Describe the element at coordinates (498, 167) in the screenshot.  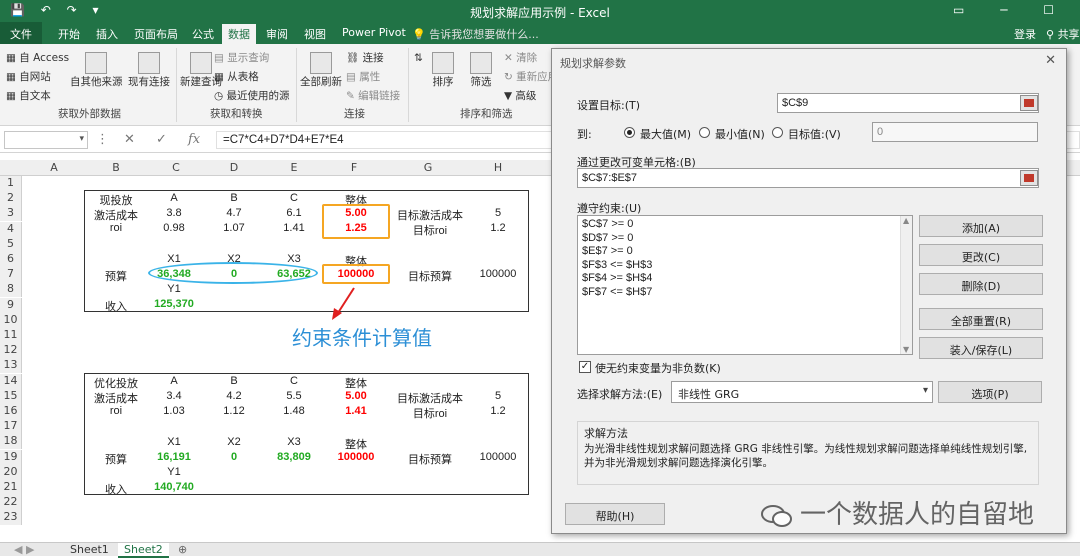
I see `column-header-h: H` at that location.